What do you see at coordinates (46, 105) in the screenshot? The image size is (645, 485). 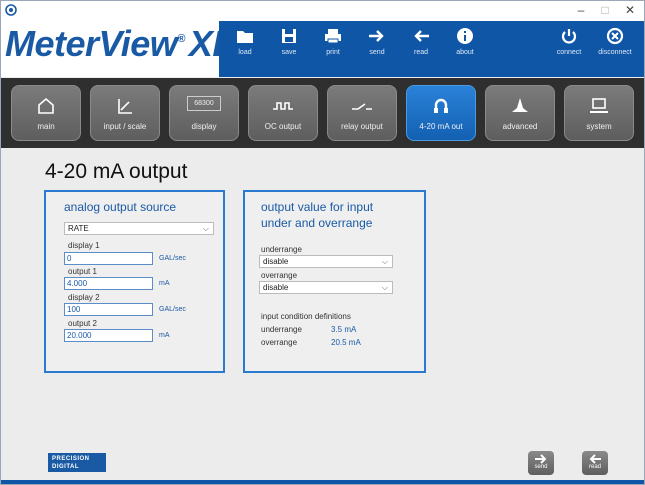 I see `home-icon` at bounding box center [46, 105].